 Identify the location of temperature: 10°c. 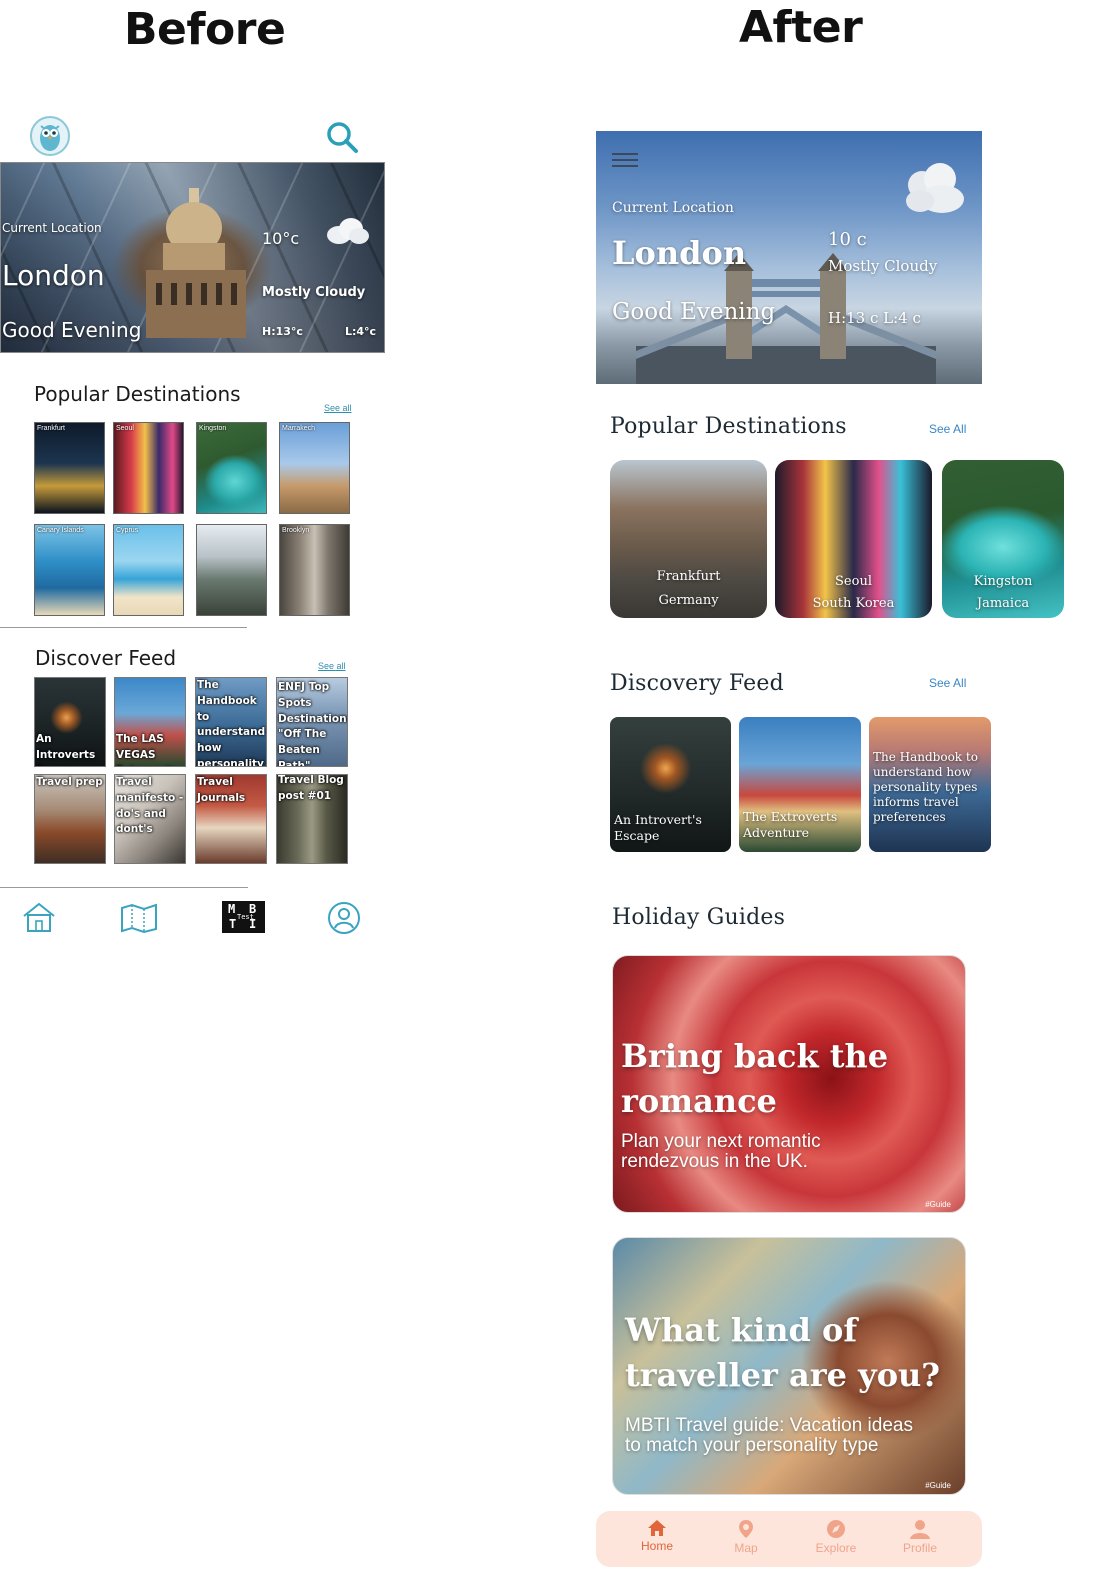
(281, 238).